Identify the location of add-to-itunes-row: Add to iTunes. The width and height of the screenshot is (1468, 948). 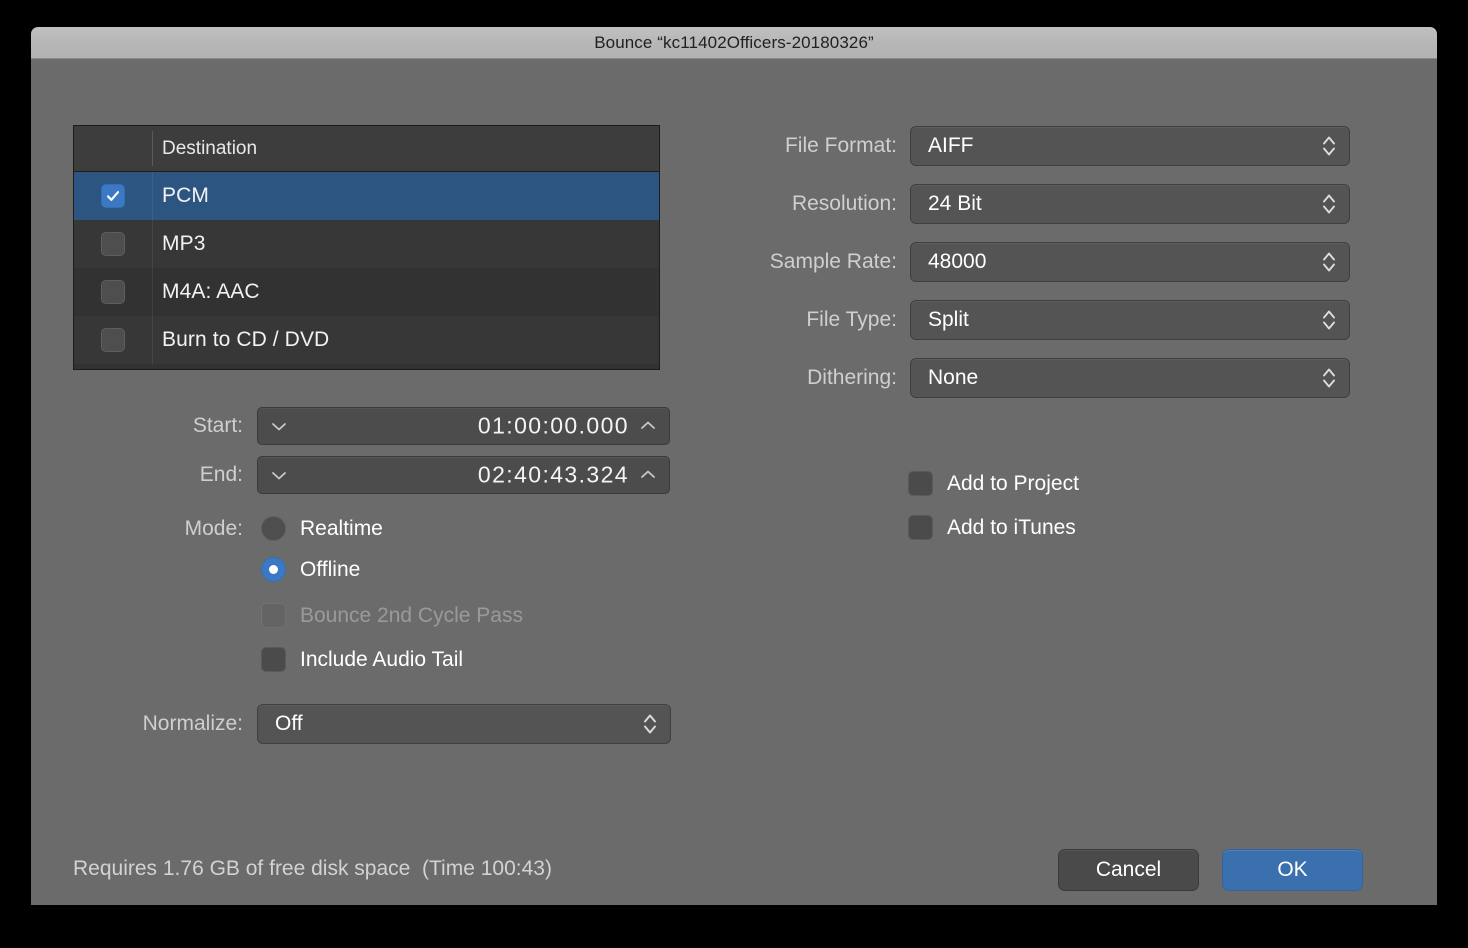
(992, 527).